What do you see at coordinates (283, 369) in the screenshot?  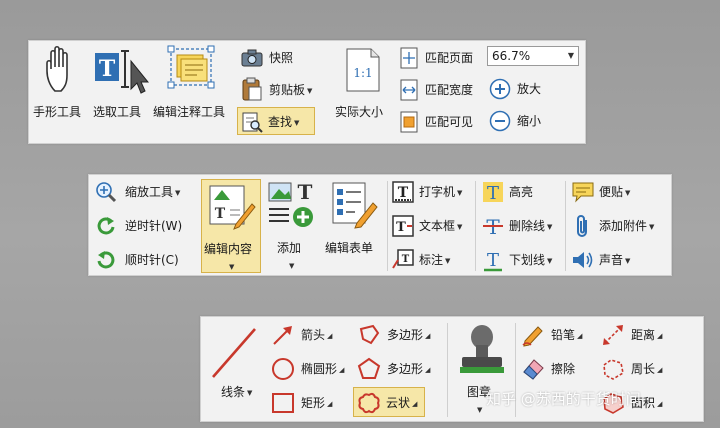 I see `ellipse-icon` at bounding box center [283, 369].